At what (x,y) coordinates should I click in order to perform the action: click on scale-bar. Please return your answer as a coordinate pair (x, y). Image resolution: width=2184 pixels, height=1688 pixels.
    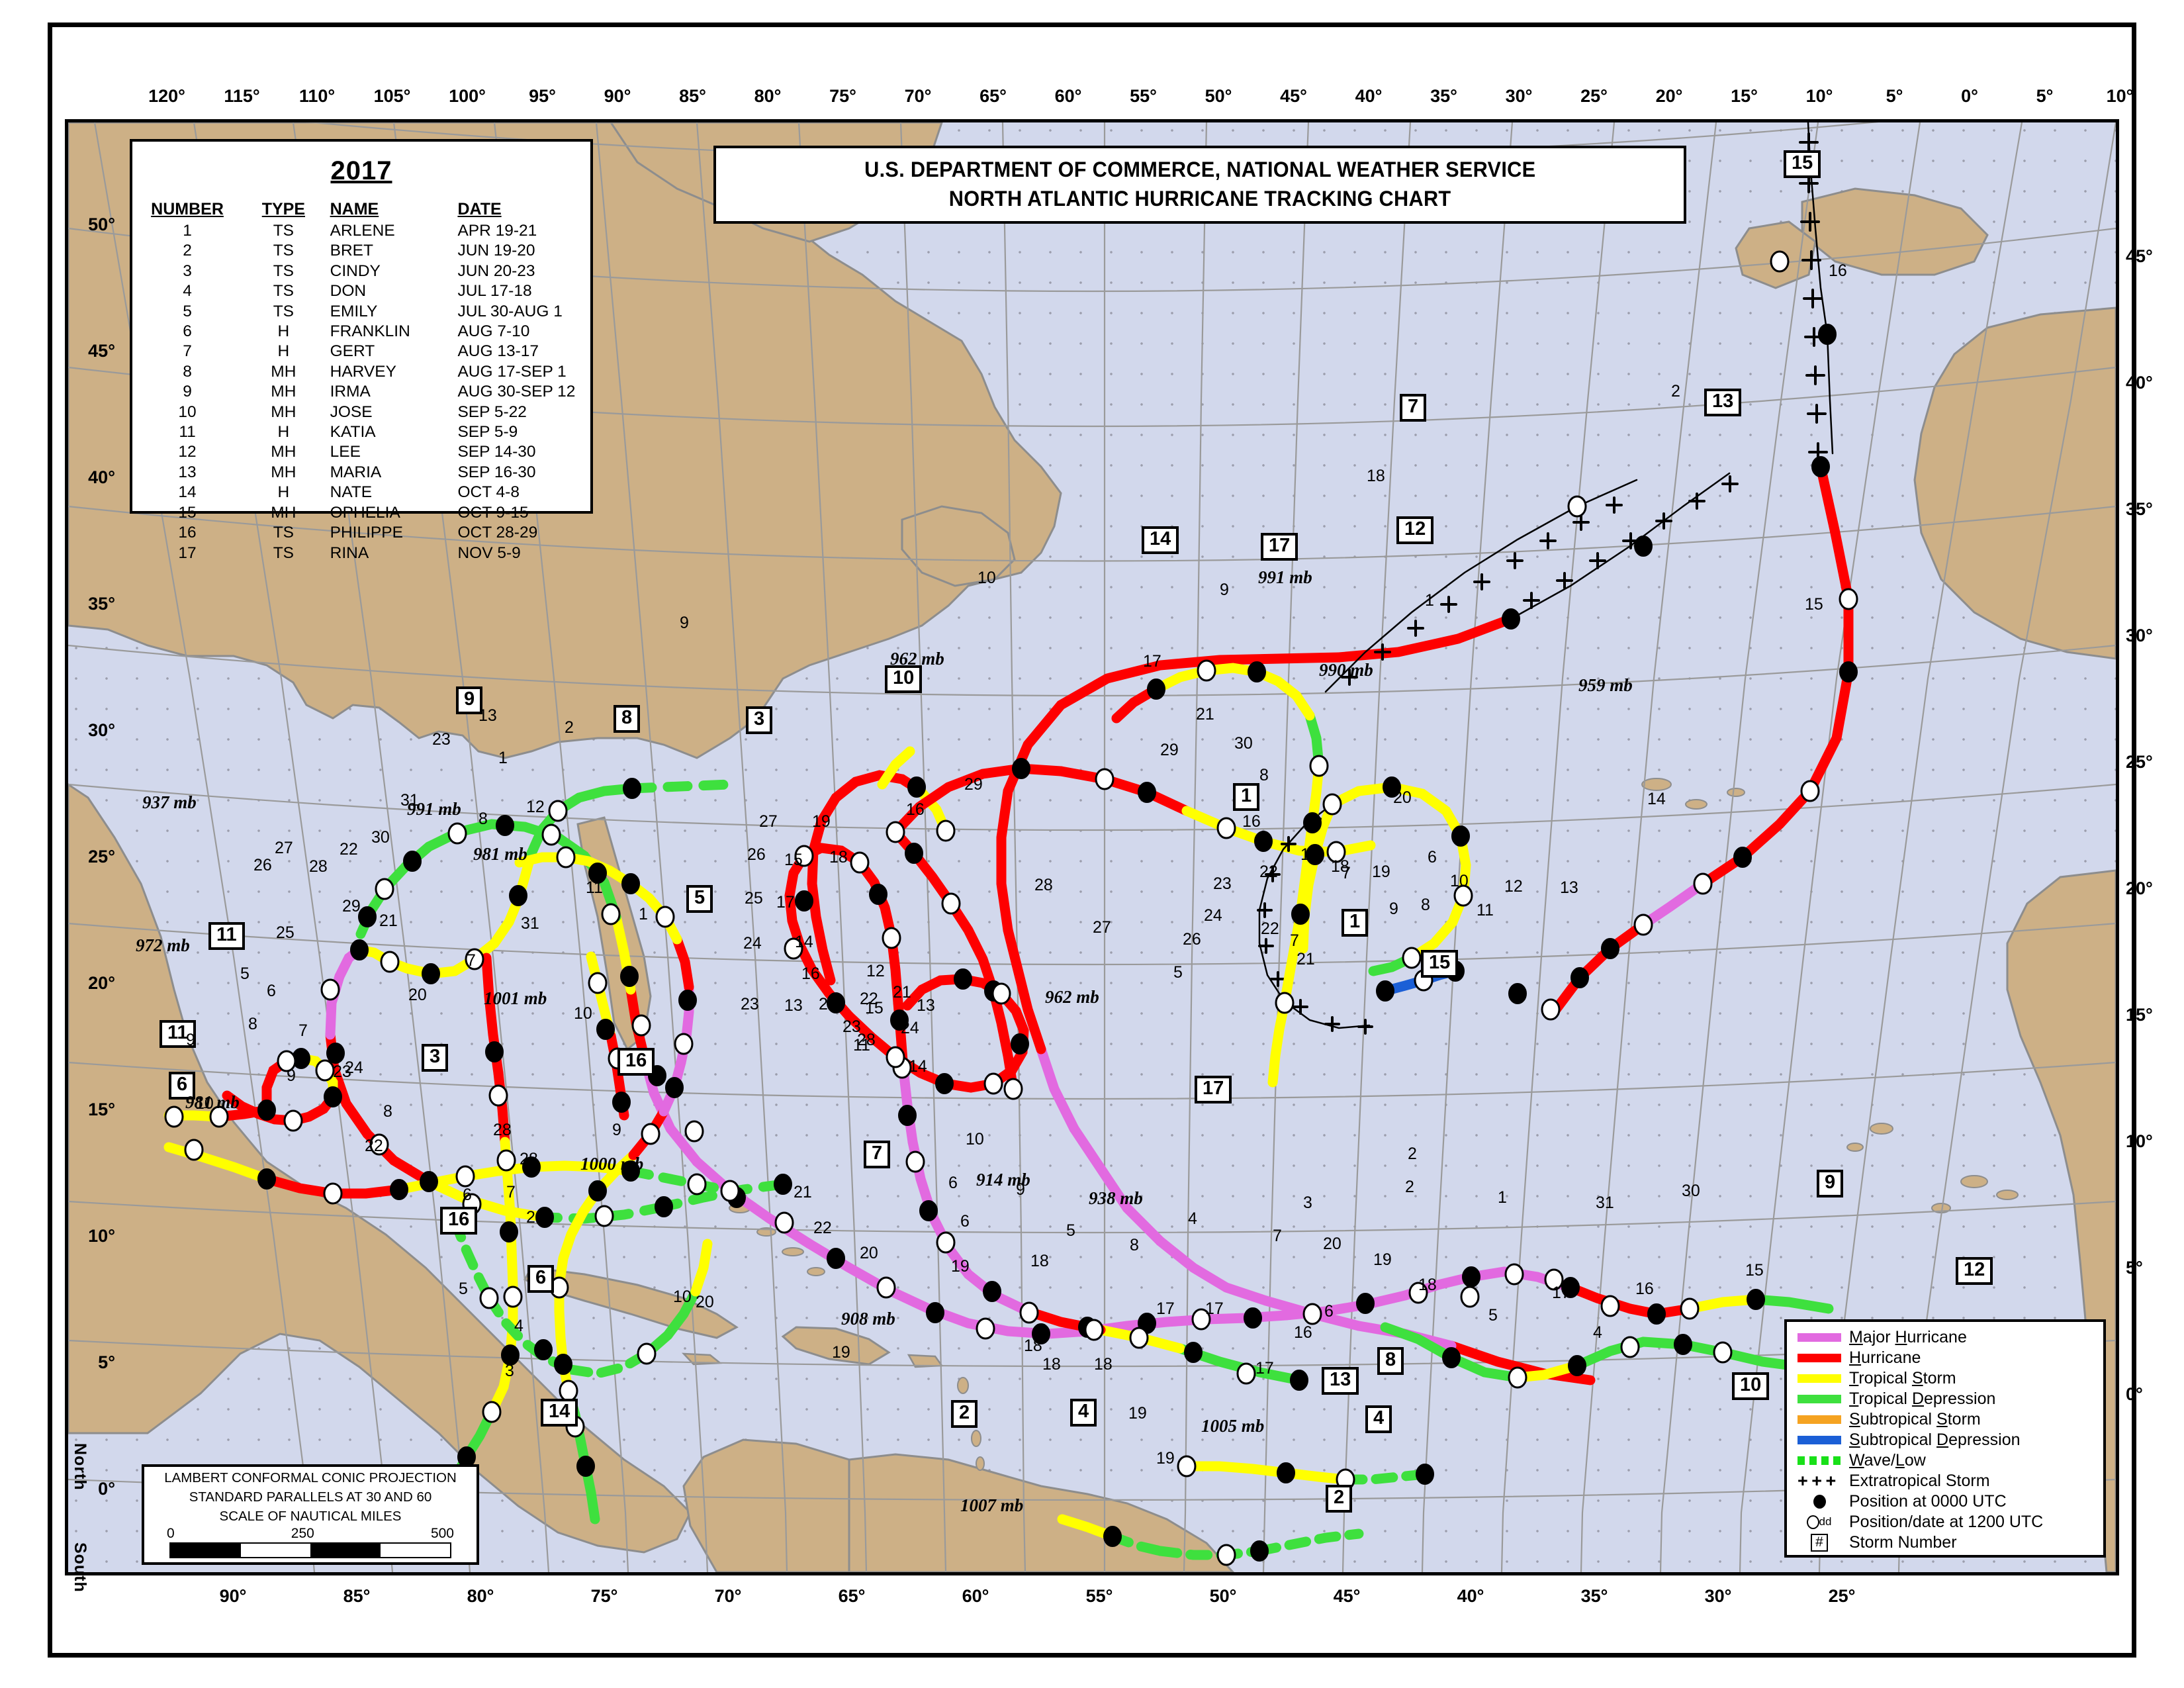
    Looking at the image, I should click on (310, 1550).